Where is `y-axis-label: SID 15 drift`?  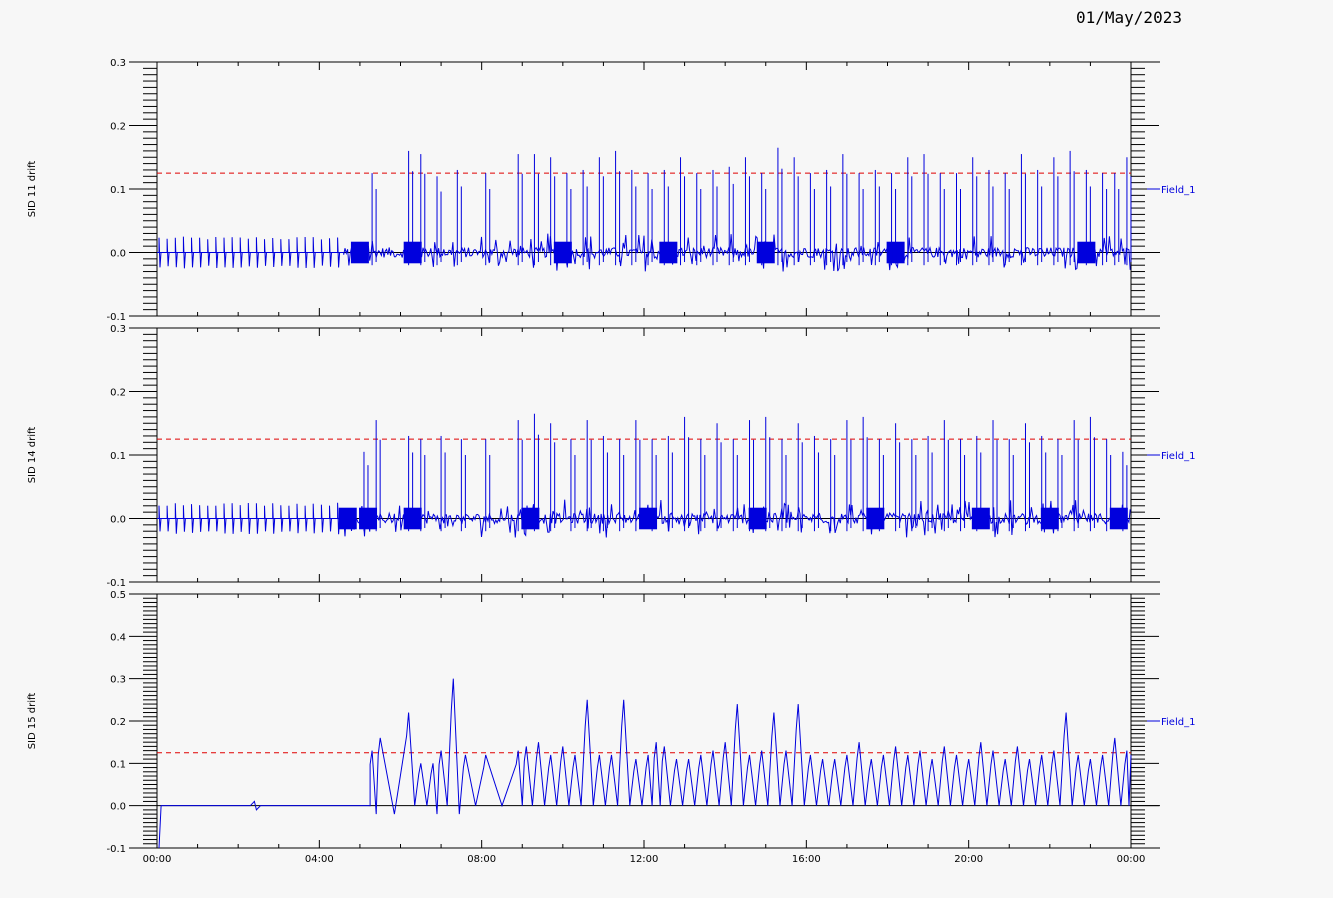 y-axis-label: SID 15 drift is located at coordinates (32, 721).